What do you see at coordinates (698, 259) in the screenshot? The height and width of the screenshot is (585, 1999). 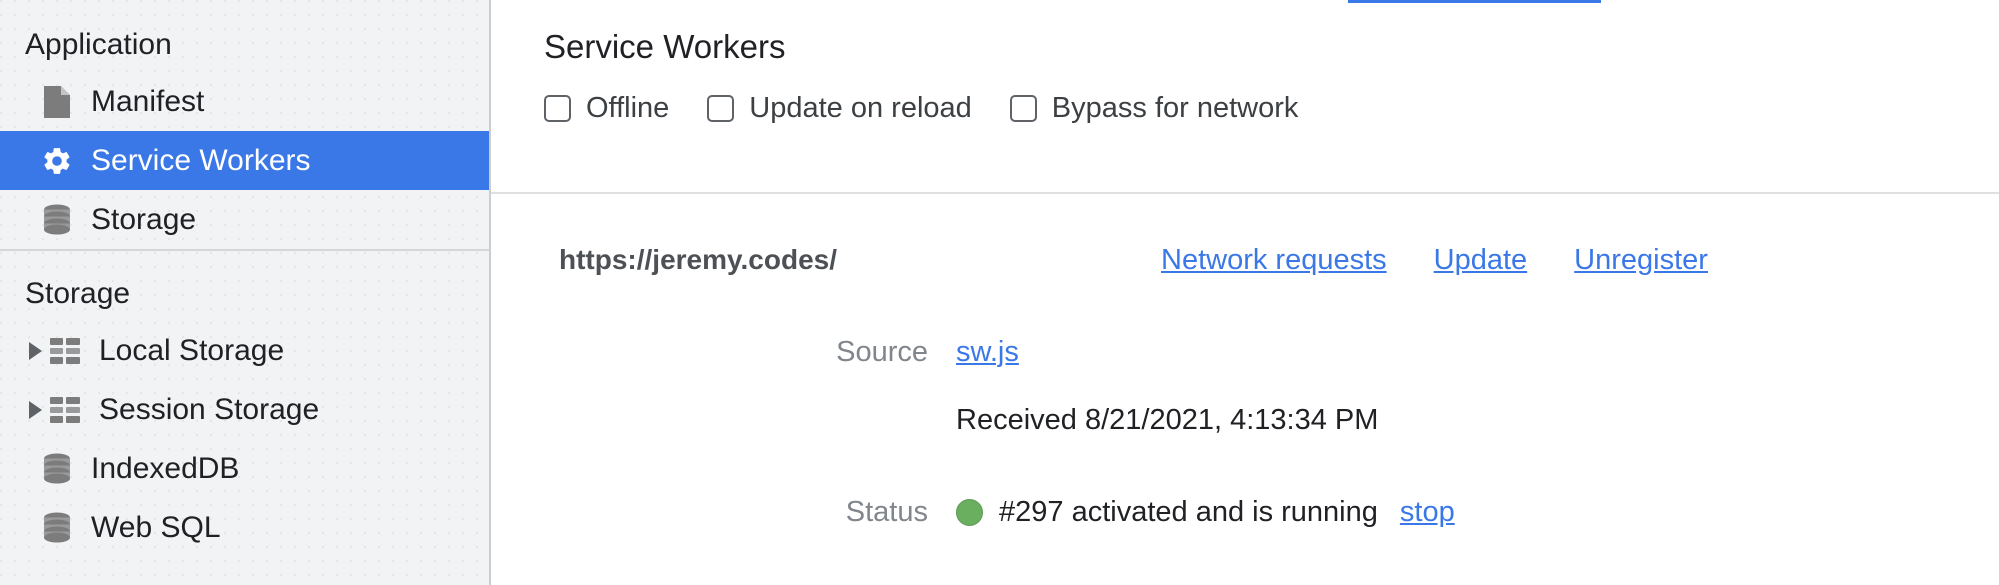 I see `registration-scope: https://jeremy.codes/` at bounding box center [698, 259].